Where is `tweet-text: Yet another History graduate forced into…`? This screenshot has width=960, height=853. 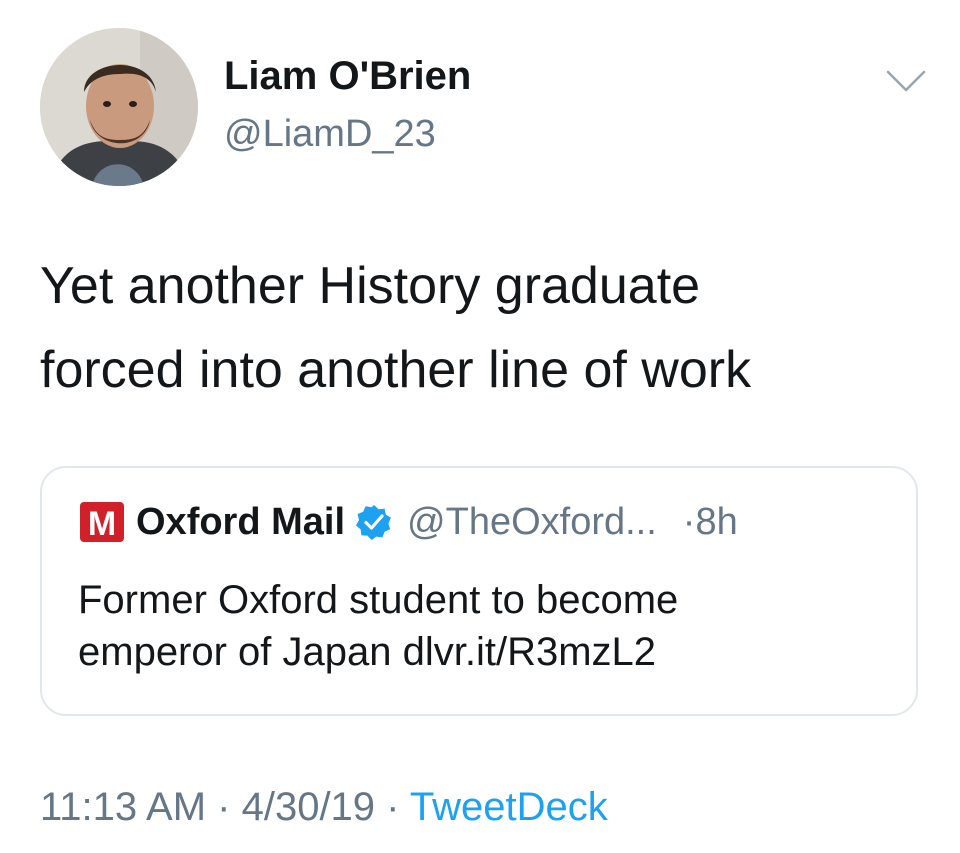 tweet-text: Yet another History graduate forced into… is located at coordinates (396, 328).